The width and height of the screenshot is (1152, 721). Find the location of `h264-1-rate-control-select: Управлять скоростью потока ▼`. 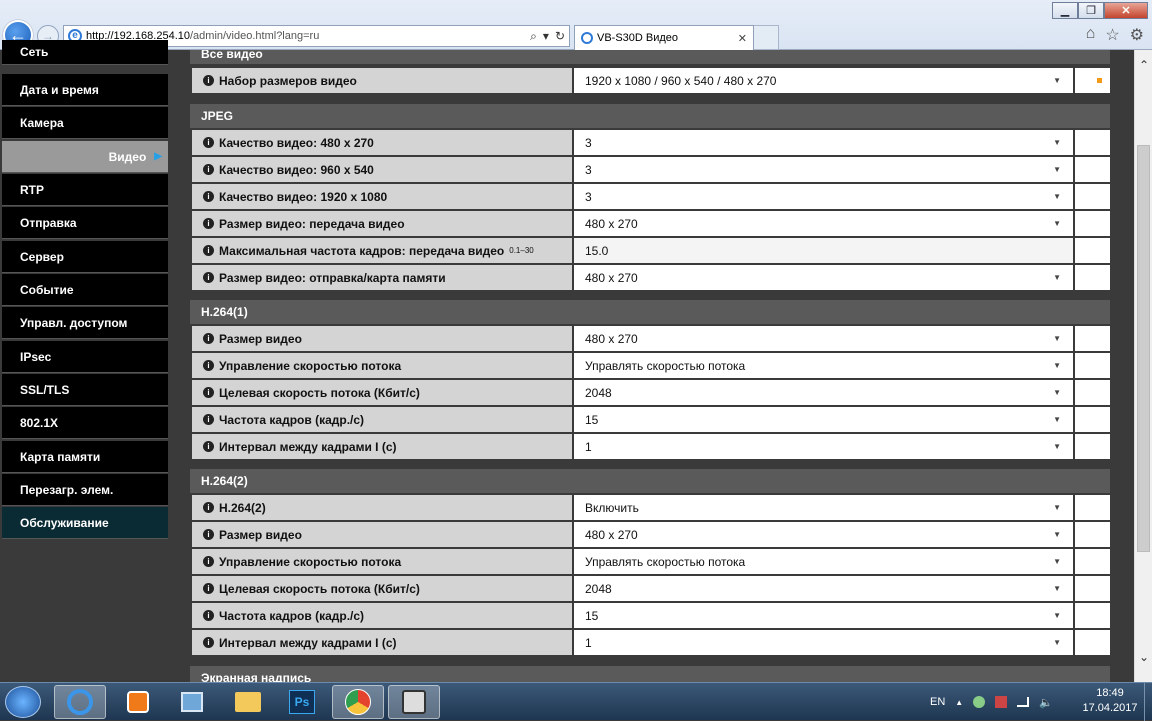

h264-1-rate-control-select: Управлять скоростью потока ▼ is located at coordinates (823, 365).